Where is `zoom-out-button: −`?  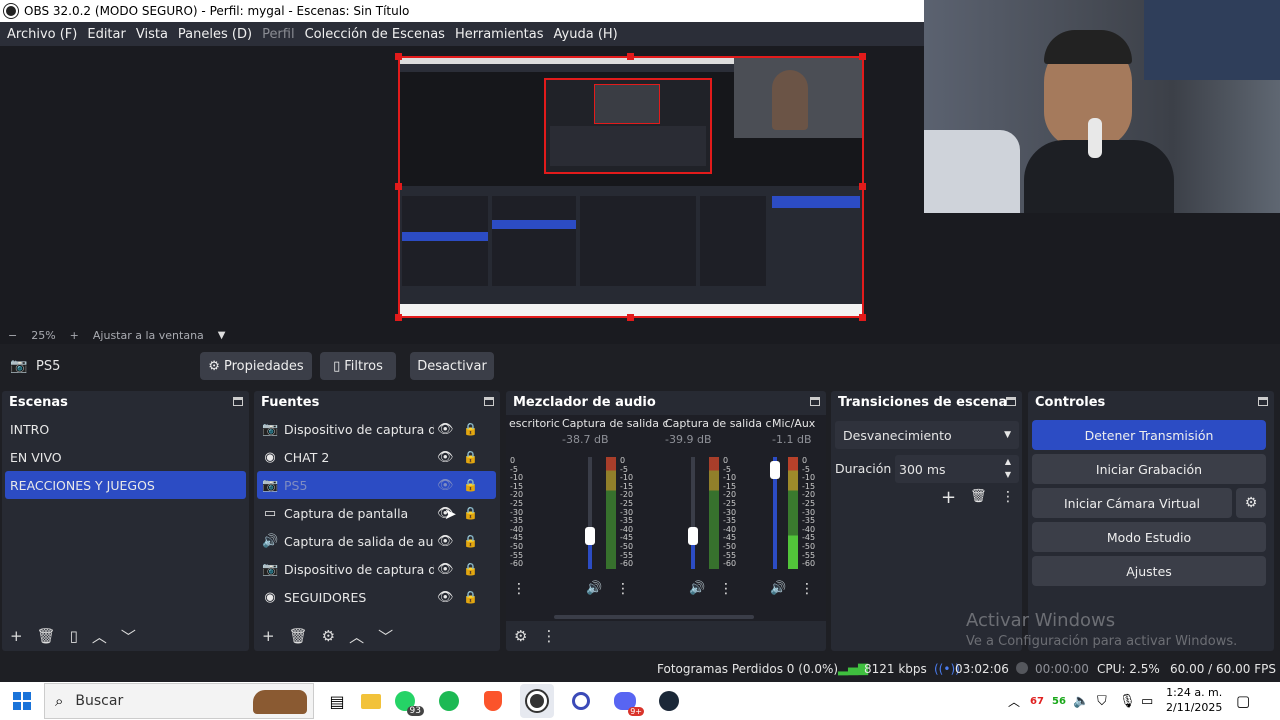 zoom-out-button: − is located at coordinates (12, 335).